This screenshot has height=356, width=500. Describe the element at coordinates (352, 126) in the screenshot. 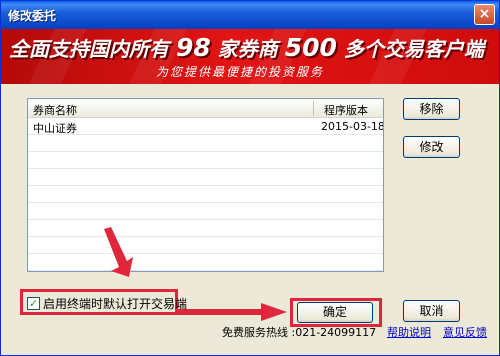

I see `broker-version: 2015-03-18` at that location.